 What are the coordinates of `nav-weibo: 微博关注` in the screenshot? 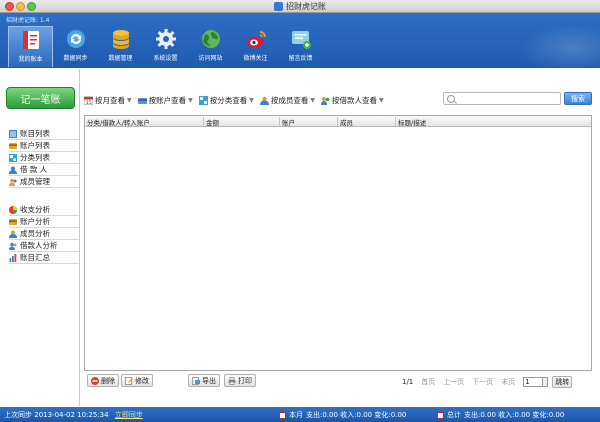 It's located at (255, 46).